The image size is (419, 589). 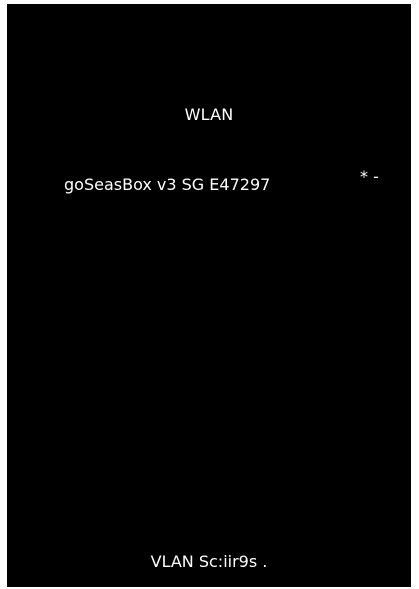 What do you see at coordinates (167, 184) in the screenshot?
I see `network-ssid: goSeasBox v3 SG E47297` at bounding box center [167, 184].